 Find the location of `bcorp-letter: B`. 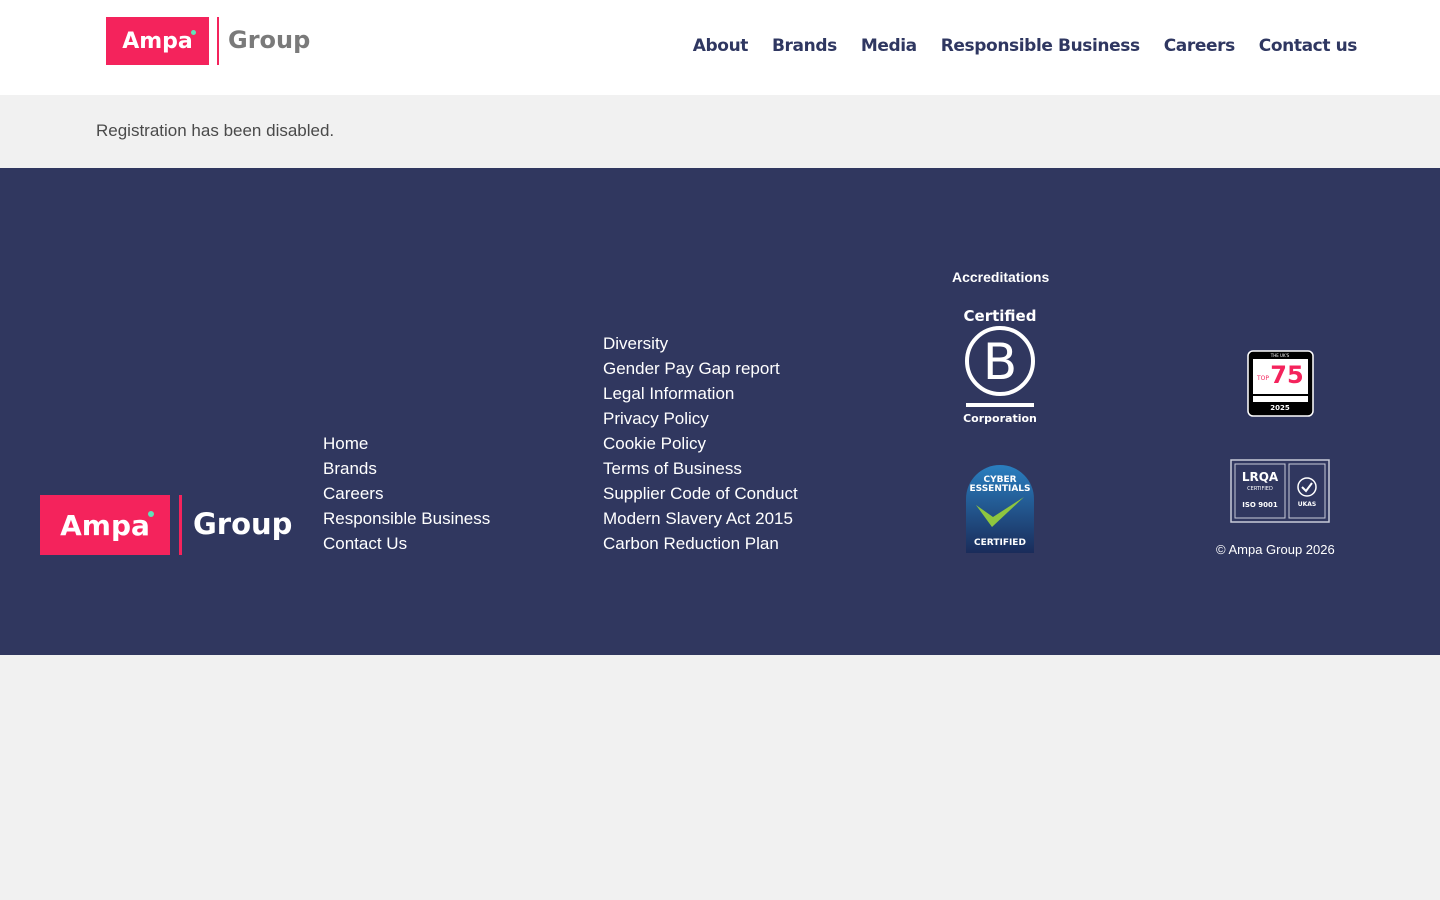

bcorp-letter: B is located at coordinates (1000, 362).